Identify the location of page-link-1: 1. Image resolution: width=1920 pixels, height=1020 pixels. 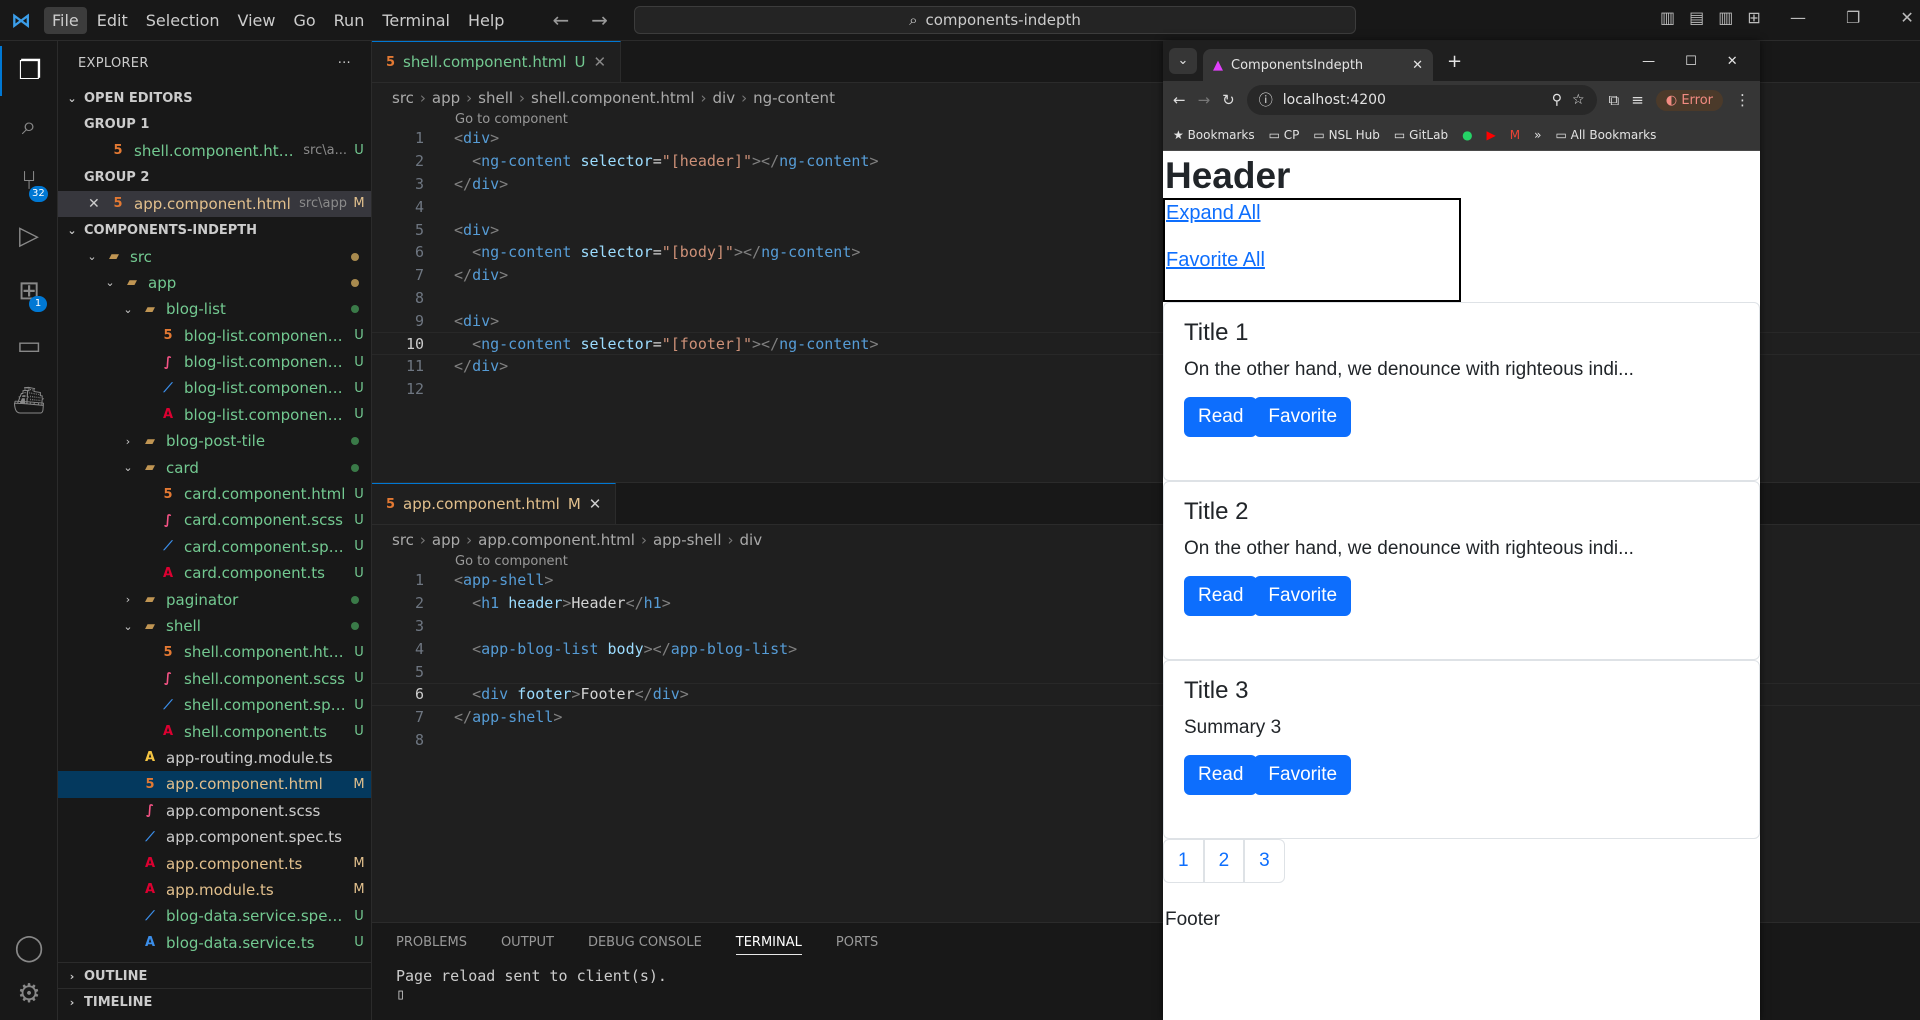
(1183, 861).